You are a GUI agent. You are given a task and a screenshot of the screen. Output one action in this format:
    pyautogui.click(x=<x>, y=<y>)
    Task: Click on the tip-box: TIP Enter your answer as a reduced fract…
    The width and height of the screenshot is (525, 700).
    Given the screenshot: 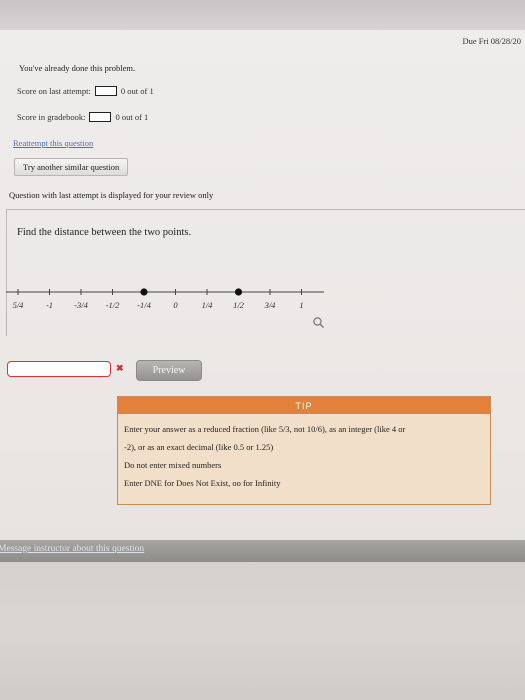 What is the action you would take?
    pyautogui.click(x=304, y=450)
    